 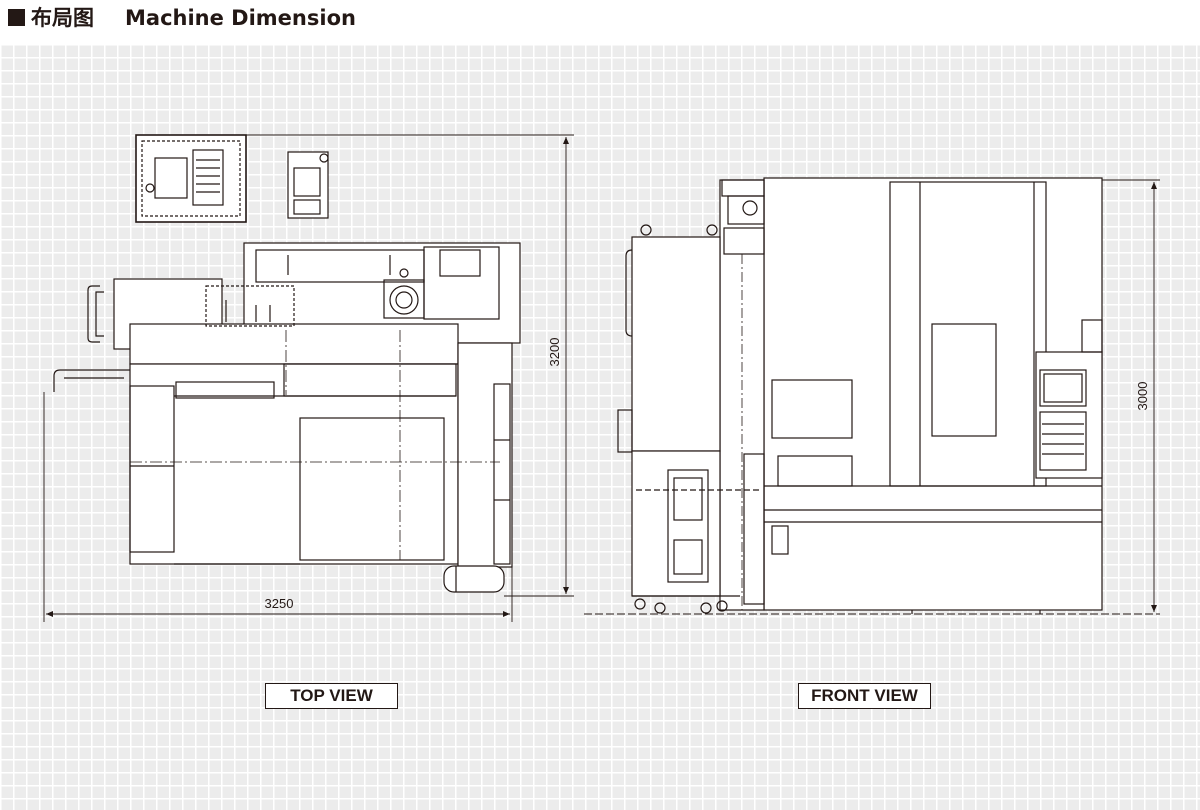 I want to click on control-unit-top-box, so click(x=191, y=178).